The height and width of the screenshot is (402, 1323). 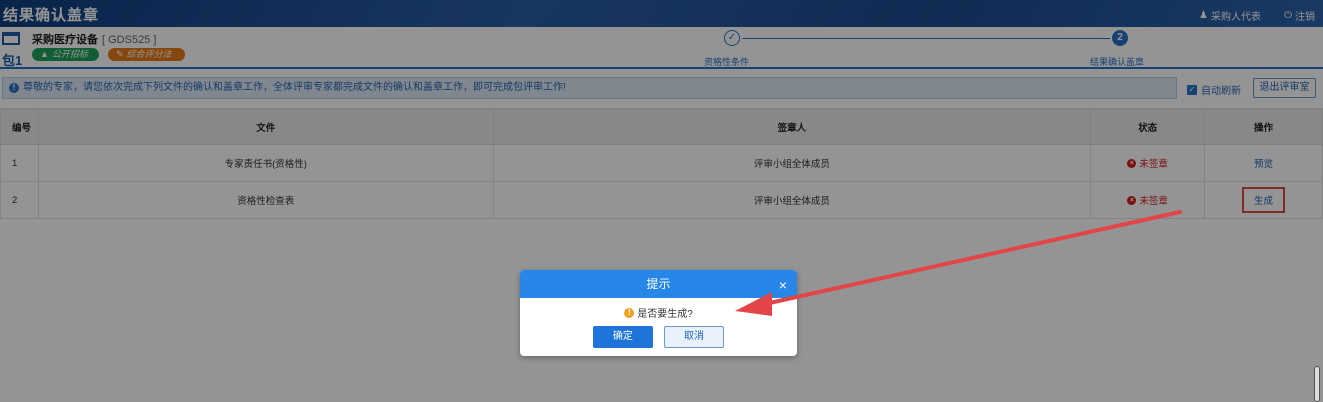 What do you see at coordinates (1317, 384) in the screenshot?
I see `scrollbar` at bounding box center [1317, 384].